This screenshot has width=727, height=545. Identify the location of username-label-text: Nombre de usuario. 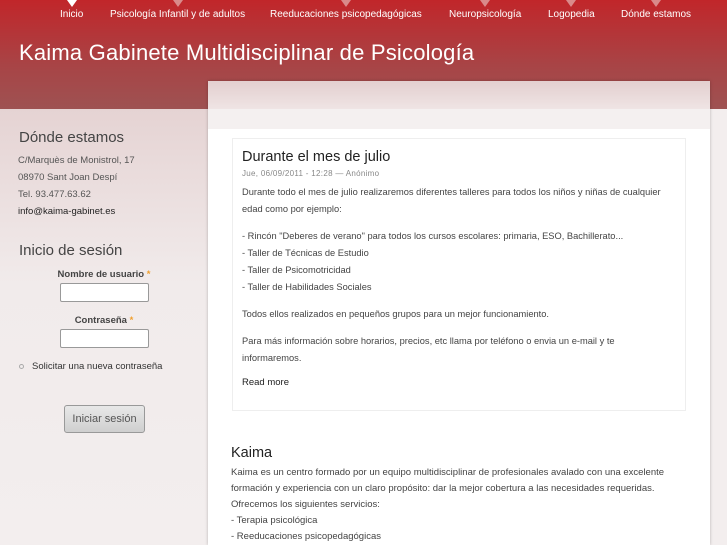
(101, 274).